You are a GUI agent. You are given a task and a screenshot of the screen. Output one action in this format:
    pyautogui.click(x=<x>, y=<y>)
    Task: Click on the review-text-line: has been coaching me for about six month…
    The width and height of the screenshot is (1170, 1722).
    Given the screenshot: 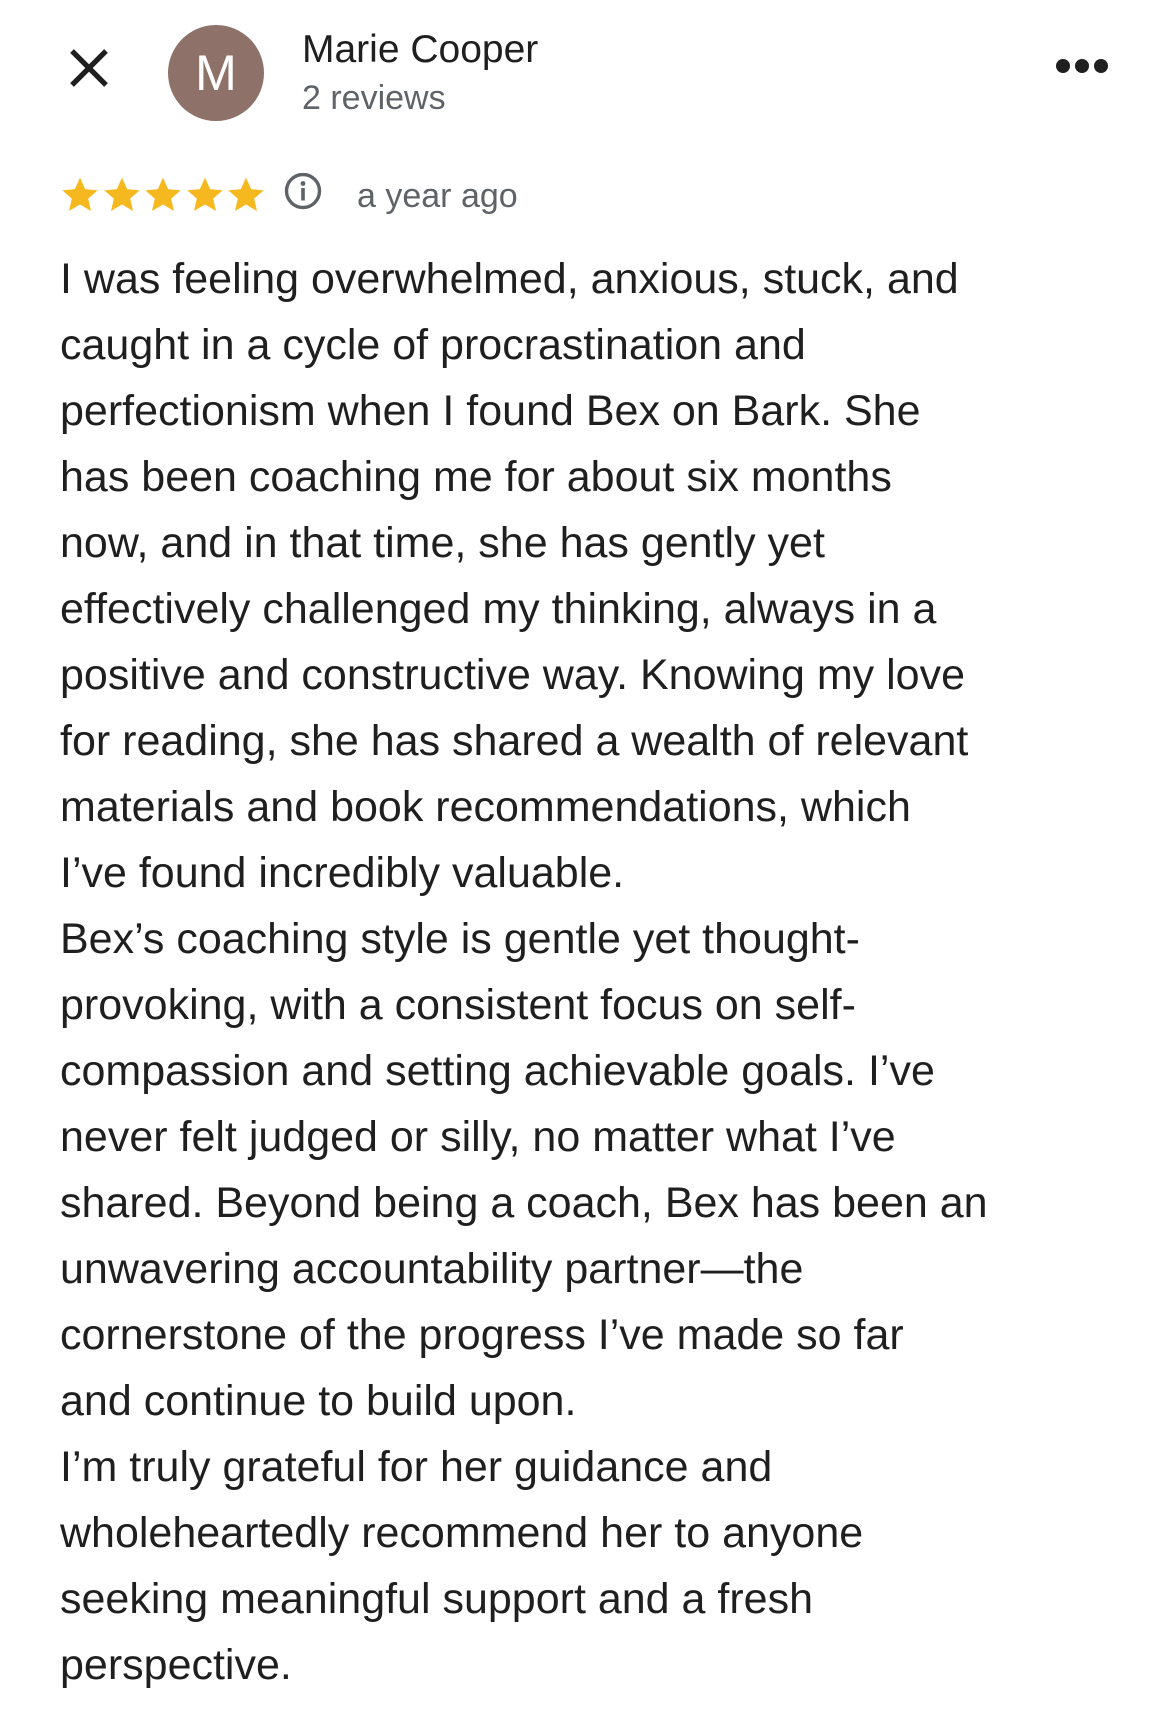 What is the action you would take?
    pyautogui.click(x=476, y=477)
    